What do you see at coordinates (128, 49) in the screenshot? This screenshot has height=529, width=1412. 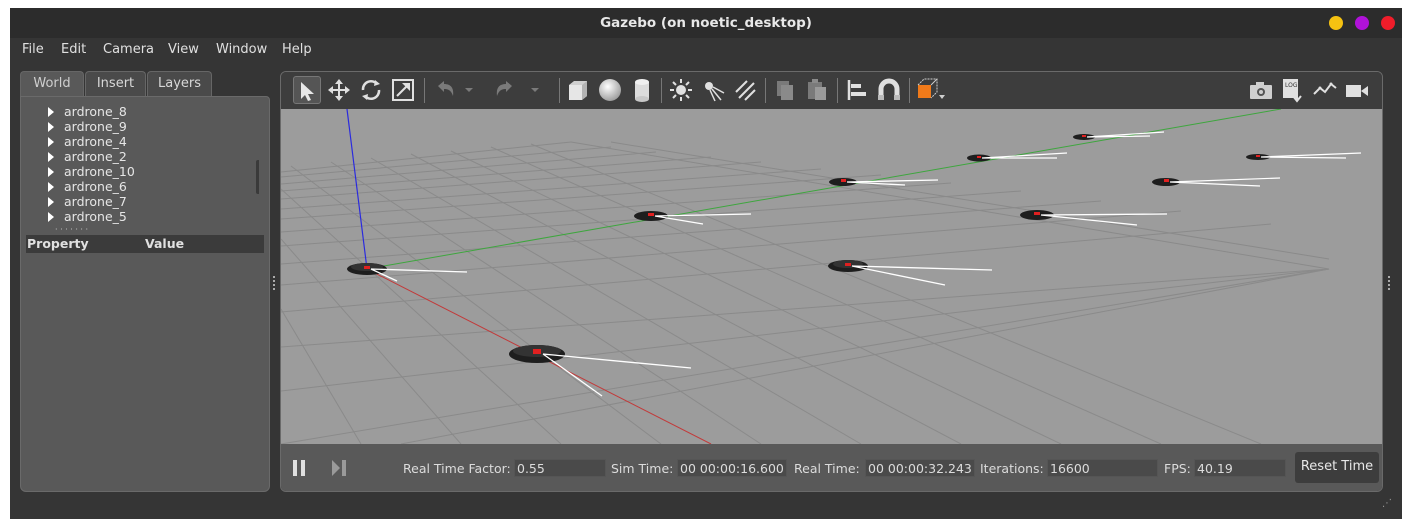 I see `menu-camera: Camera` at bounding box center [128, 49].